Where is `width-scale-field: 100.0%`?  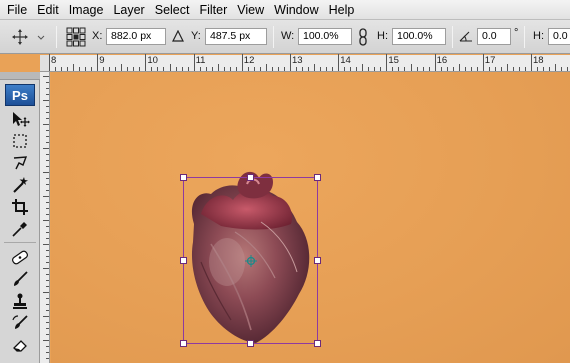
width-scale-field: 100.0% is located at coordinates (325, 36).